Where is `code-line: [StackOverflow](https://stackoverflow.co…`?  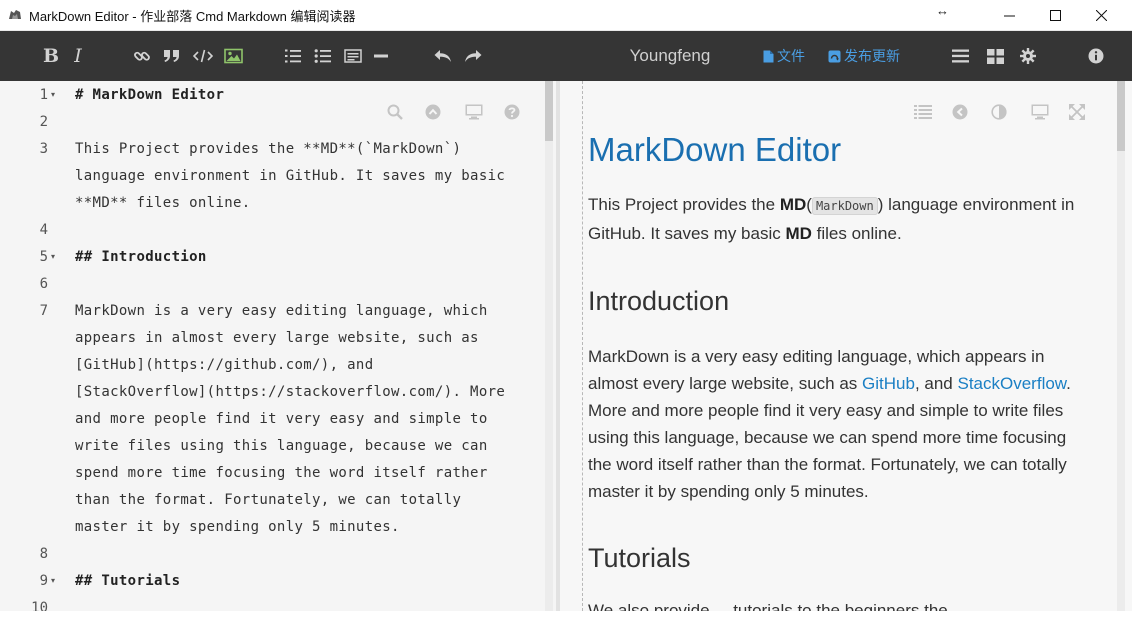 code-line: [StackOverflow](https://stackoverflow.co… is located at coordinates (290, 392).